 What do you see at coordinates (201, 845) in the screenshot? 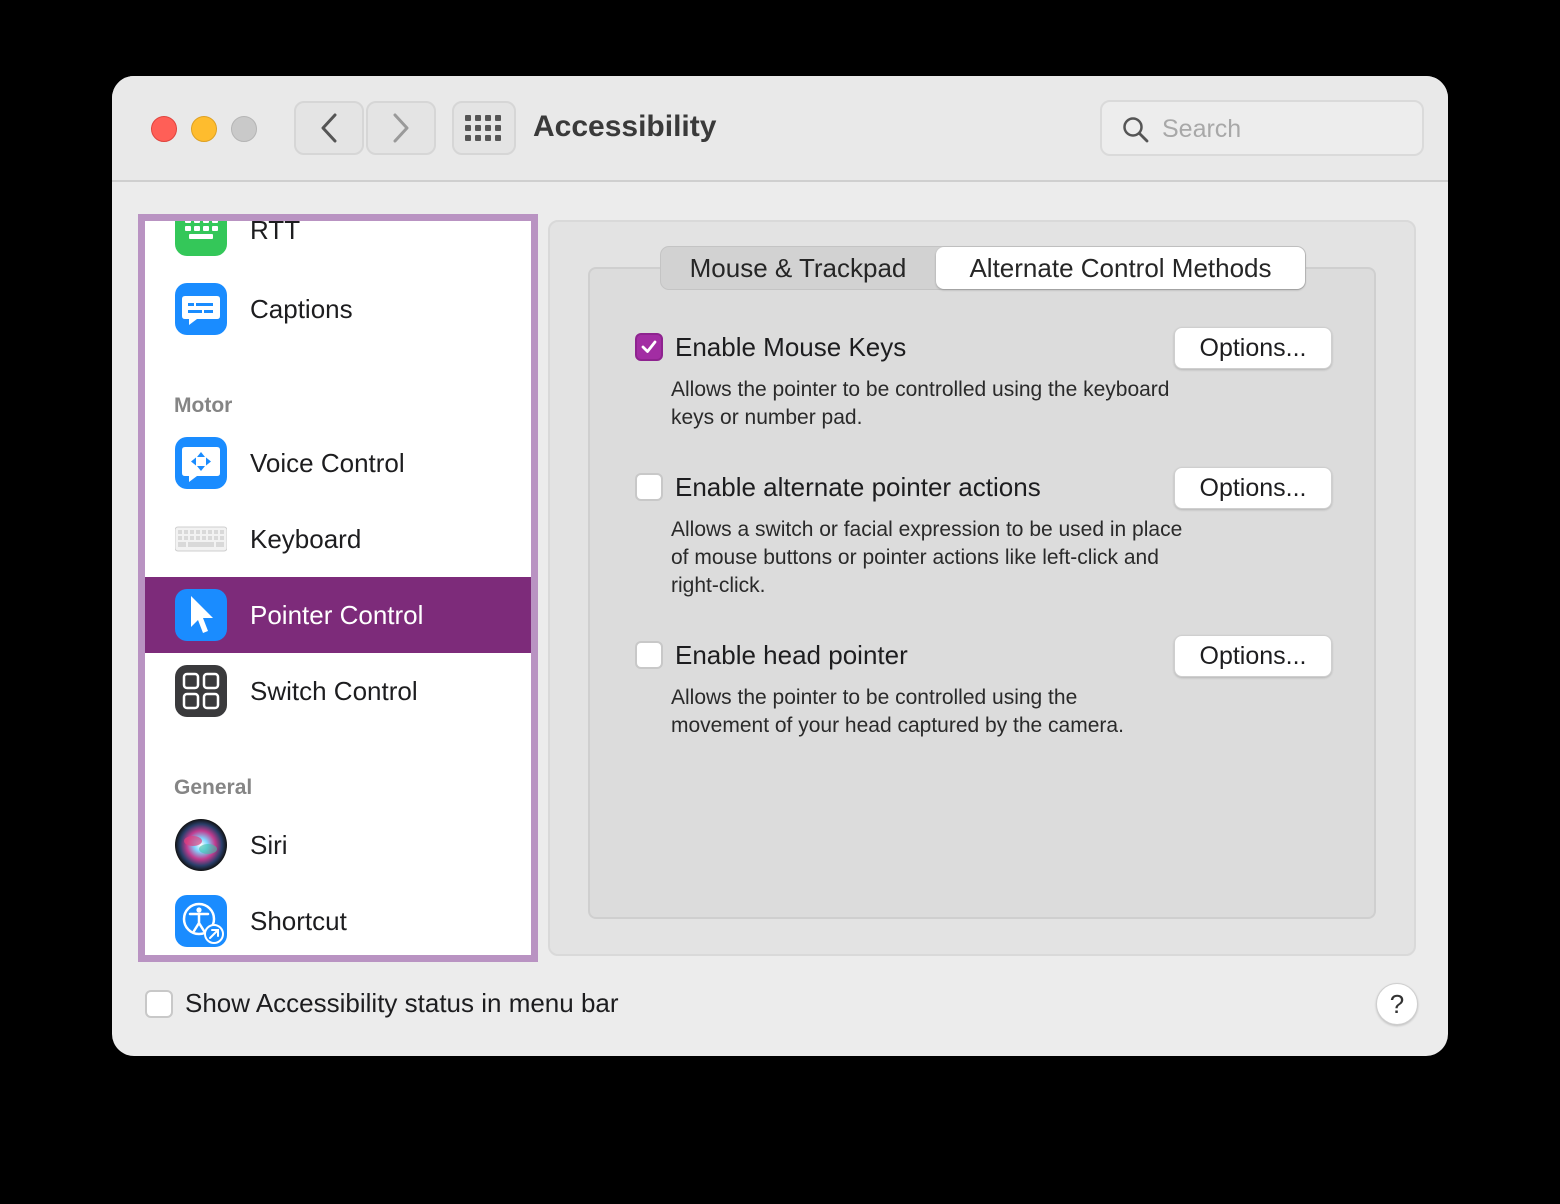
I see `siri-icon` at bounding box center [201, 845].